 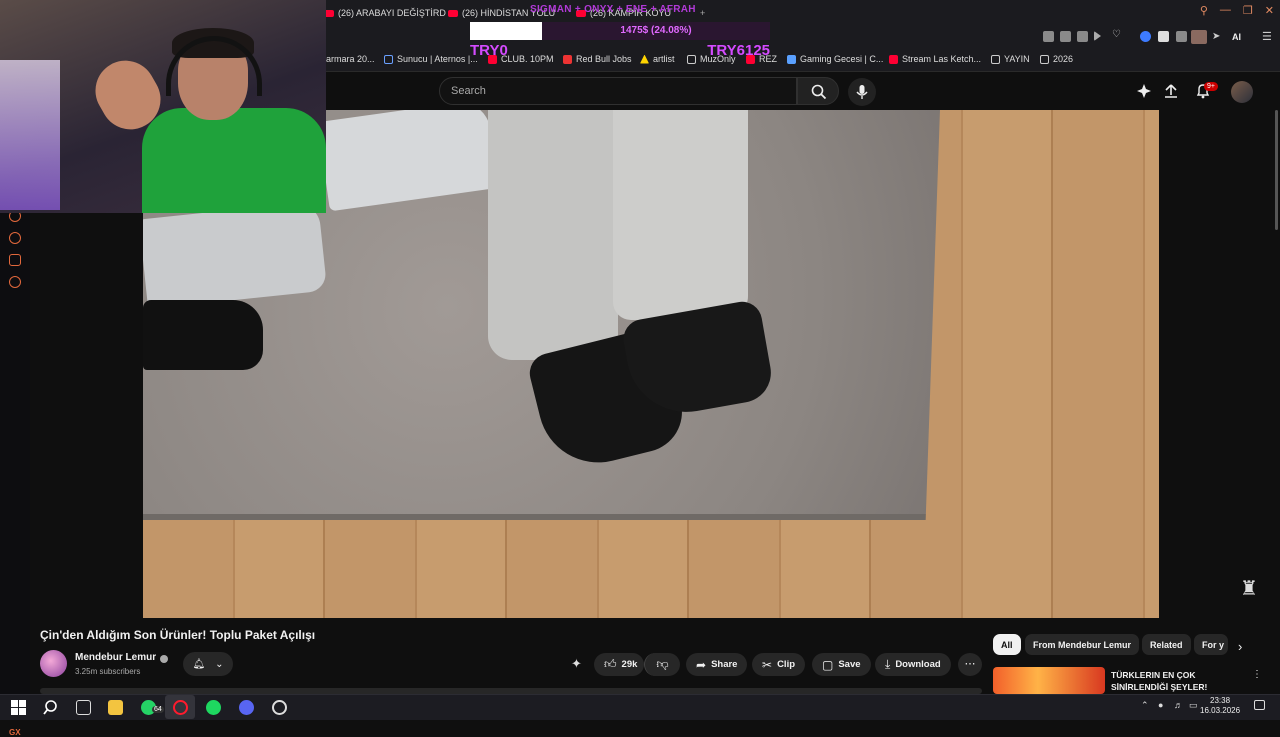 I want to click on spotify-icon, so click(x=213, y=707).